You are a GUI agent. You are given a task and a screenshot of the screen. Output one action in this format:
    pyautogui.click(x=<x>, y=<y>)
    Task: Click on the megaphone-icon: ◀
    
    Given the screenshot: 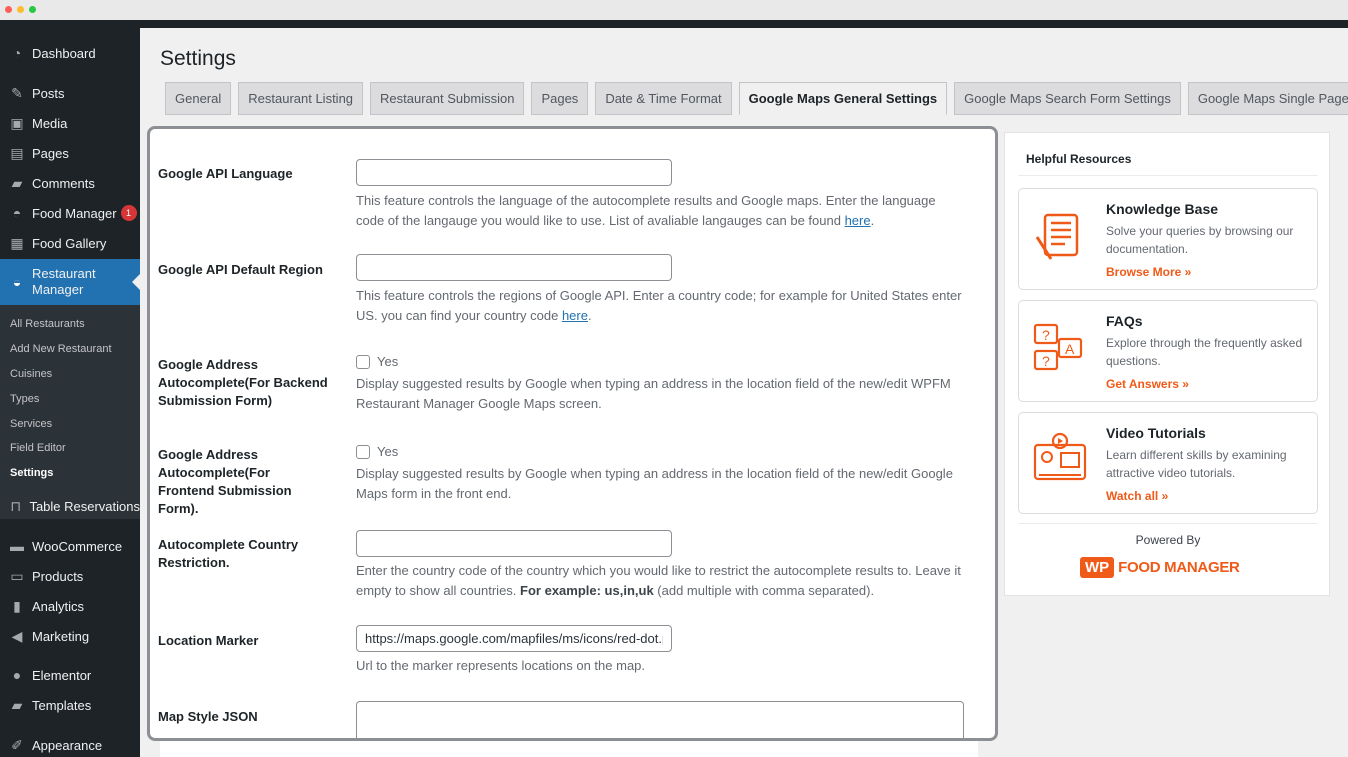 What is the action you would take?
    pyautogui.click(x=17, y=635)
    